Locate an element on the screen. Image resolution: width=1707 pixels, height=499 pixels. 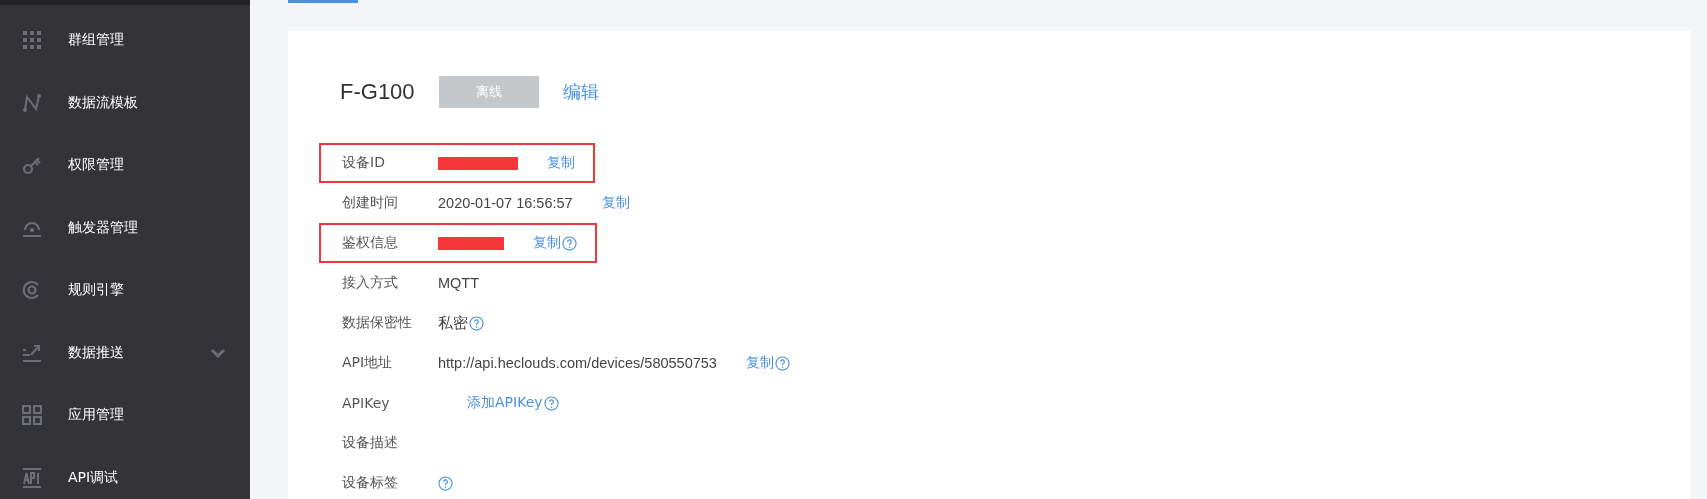
key-icon is located at coordinates (32, 165).